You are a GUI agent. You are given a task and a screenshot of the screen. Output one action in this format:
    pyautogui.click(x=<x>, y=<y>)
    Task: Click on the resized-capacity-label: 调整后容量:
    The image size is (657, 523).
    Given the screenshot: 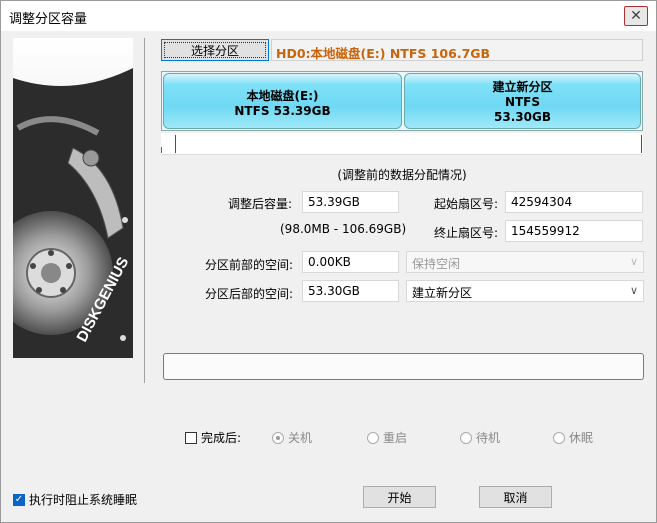 What is the action you would take?
    pyautogui.click(x=260, y=204)
    